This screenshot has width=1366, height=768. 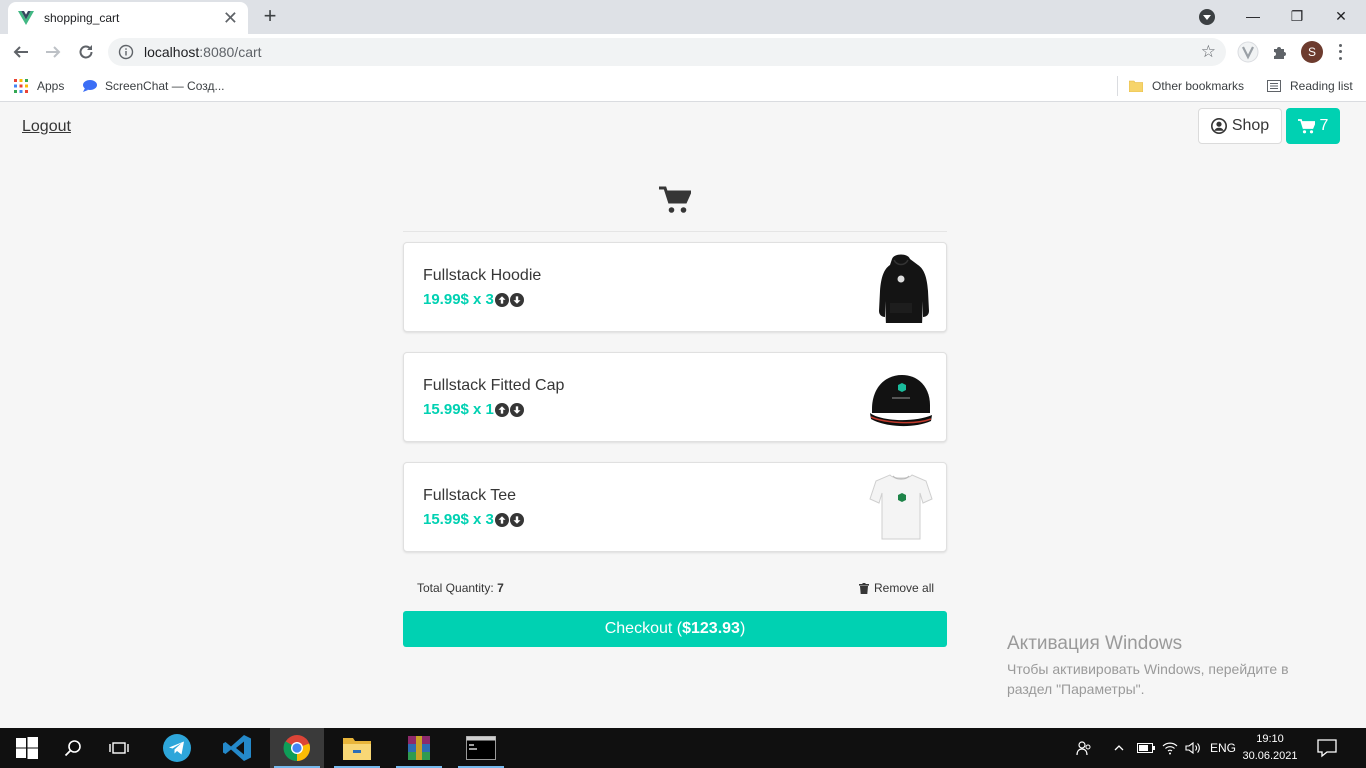 I want to click on reload-button, so click(x=86, y=52).